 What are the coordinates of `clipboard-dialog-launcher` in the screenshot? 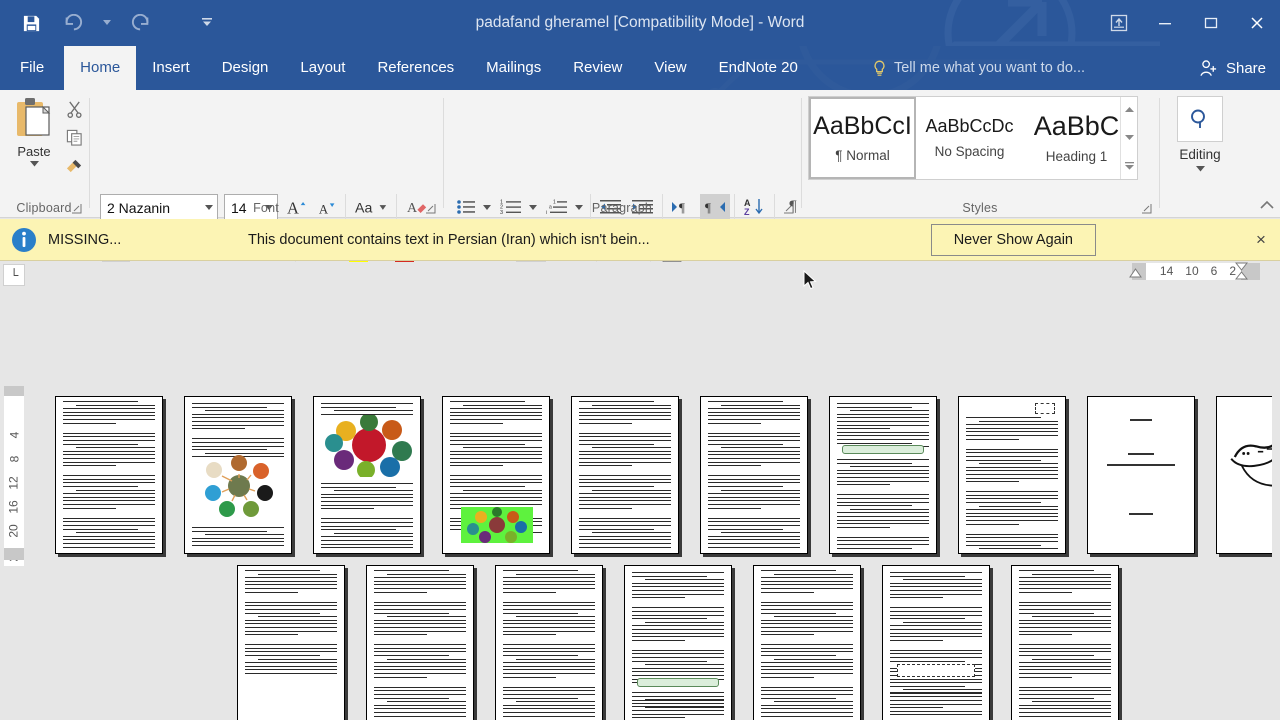 It's located at (77, 207).